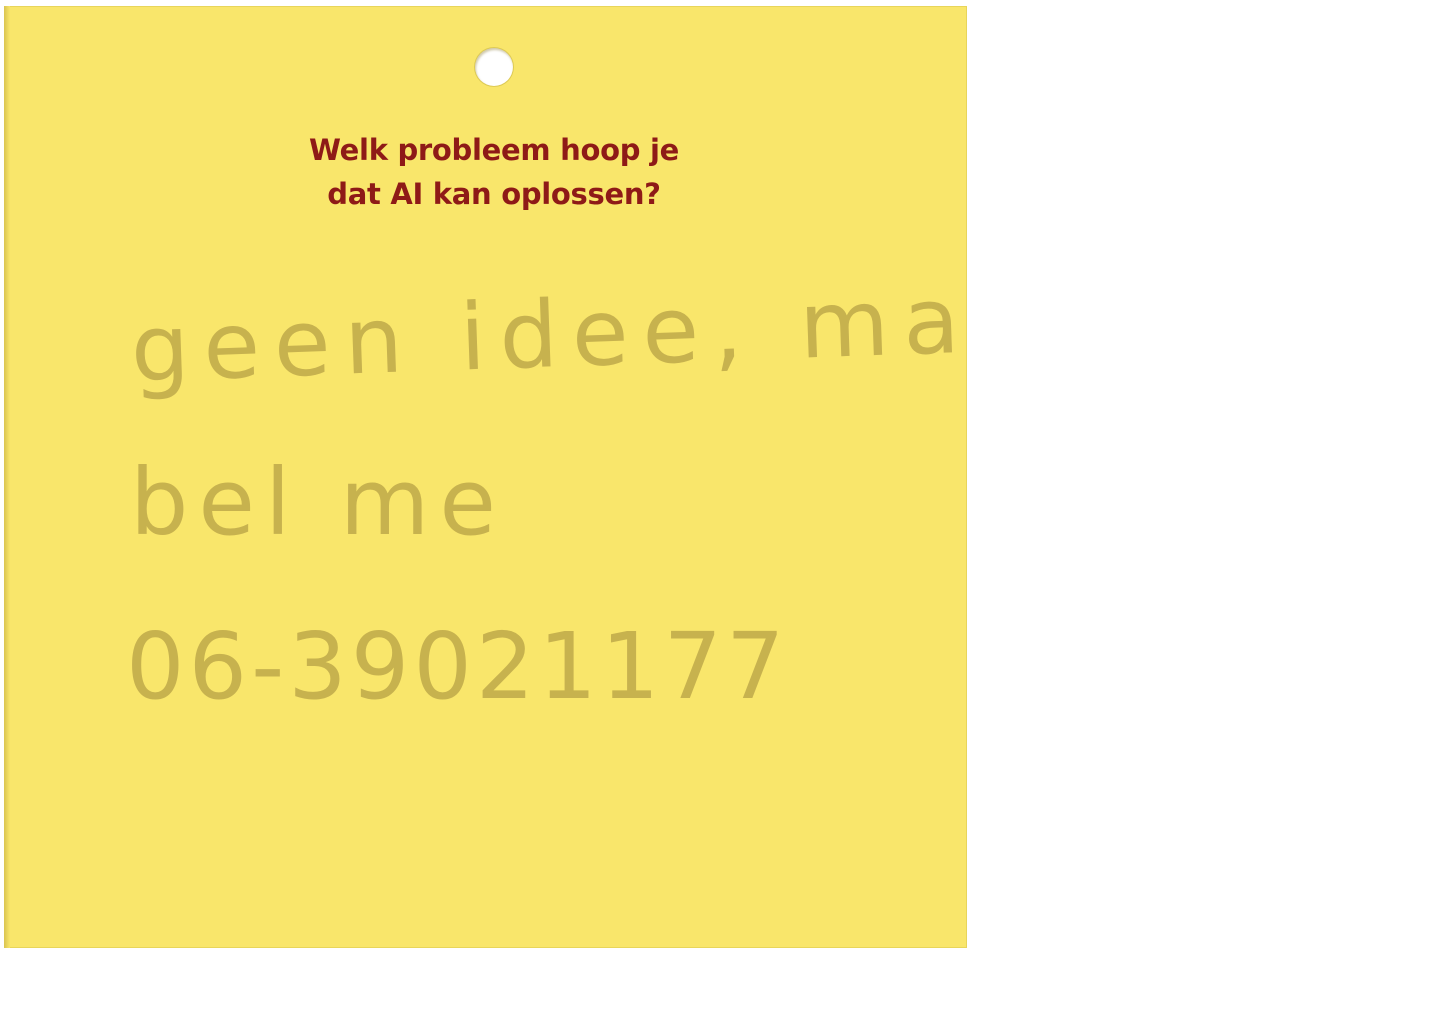 This screenshot has height=1010, width=1432. Describe the element at coordinates (457, 666) in the screenshot. I see `answer-line-3: 06-39021177` at that location.